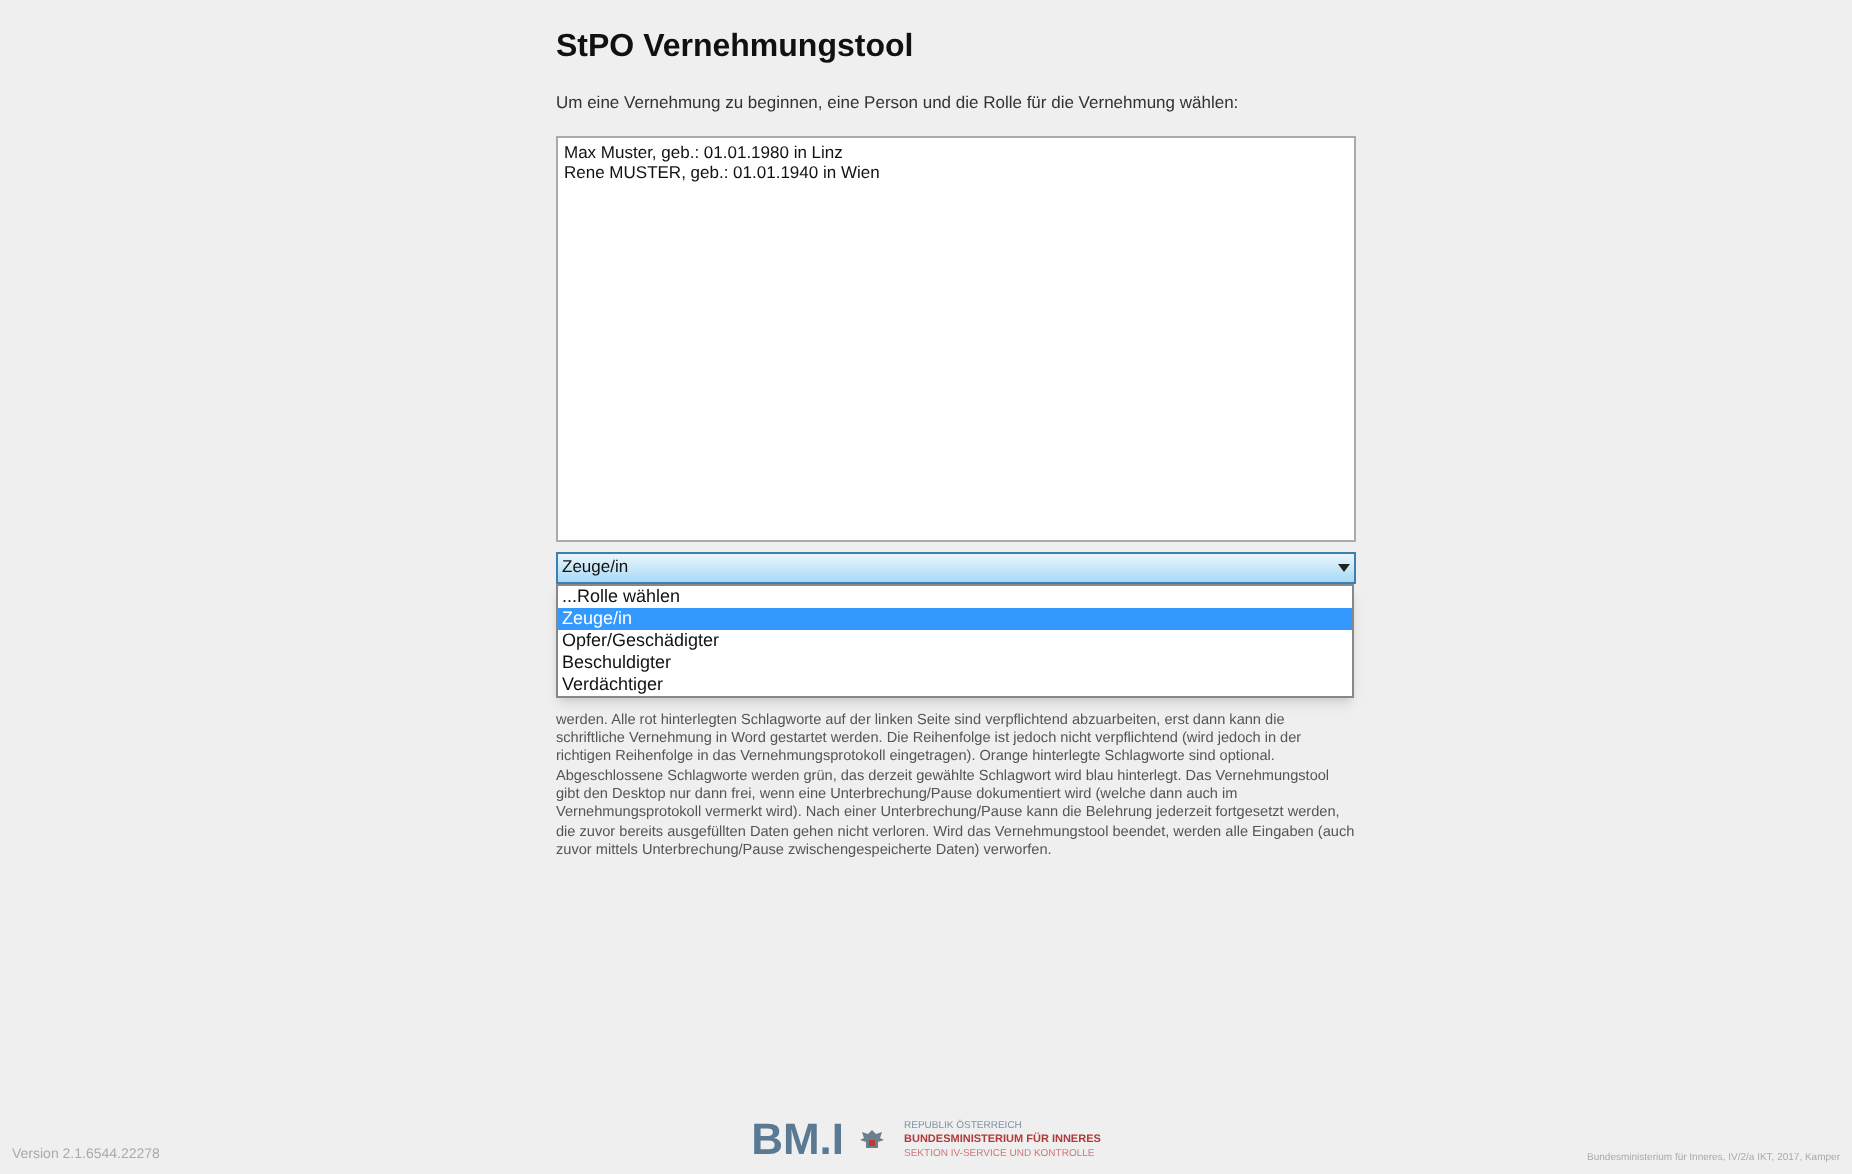 This screenshot has width=1852, height=1174. Describe the element at coordinates (955, 640) in the screenshot. I see `dropdown-option: Opfer/Geschädigter` at that location.